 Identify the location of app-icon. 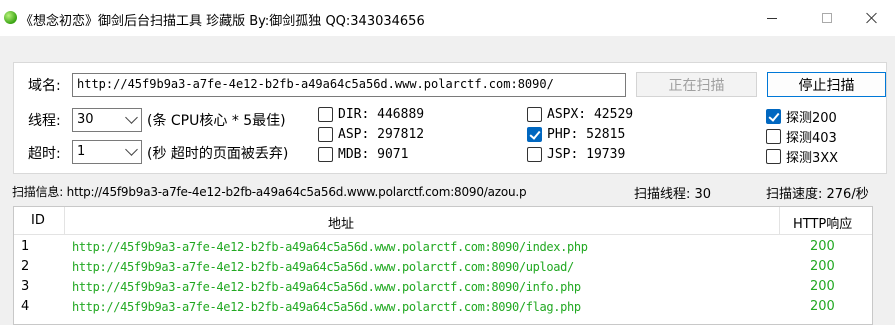
(10, 17).